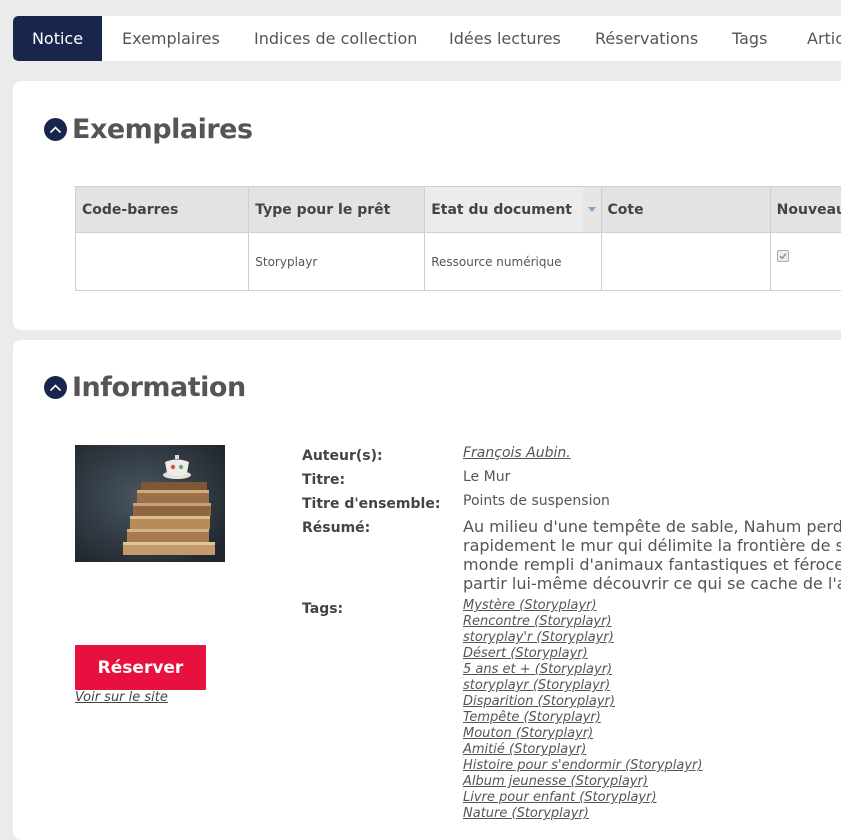 Image resolution: width=841 pixels, height=840 pixels. What do you see at coordinates (805, 262) in the screenshot?
I see `cell-nouveau` at bounding box center [805, 262].